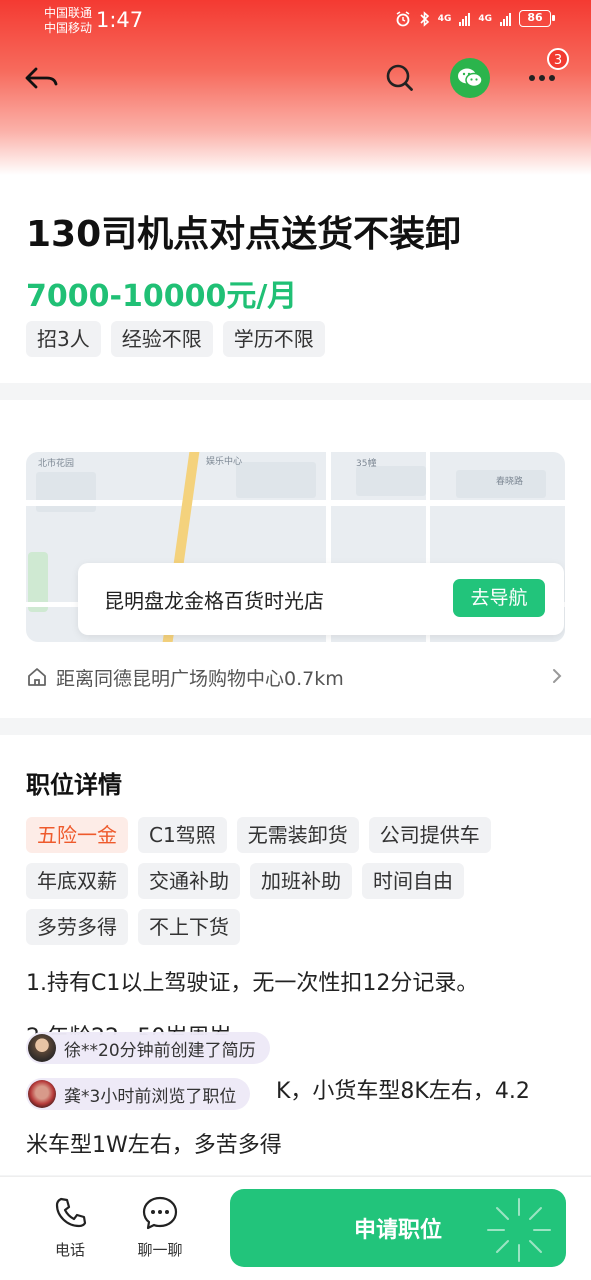  What do you see at coordinates (214, 601) in the screenshot?
I see `store-name: 昆明盘龙金格百货时光店` at bounding box center [214, 601].